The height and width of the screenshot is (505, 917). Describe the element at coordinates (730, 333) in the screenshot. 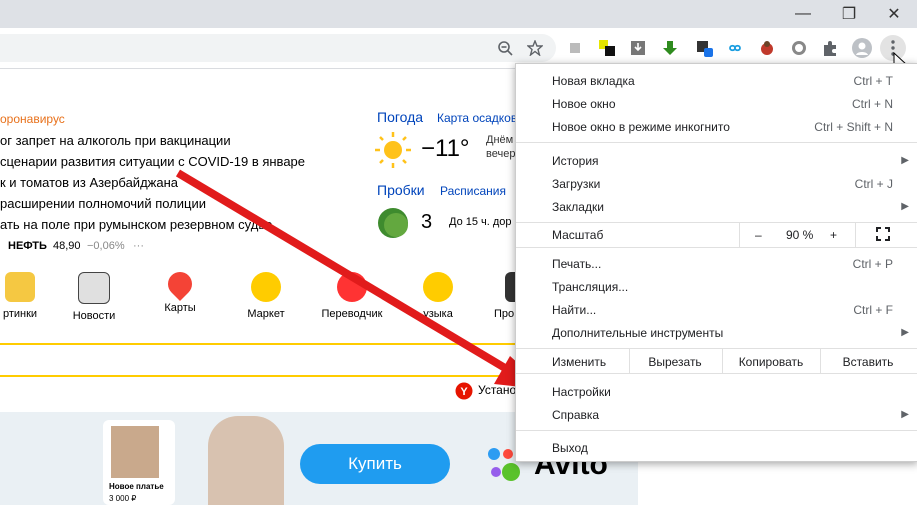

I see `menu-more-tools: Дополнительные инструменты ▶` at that location.